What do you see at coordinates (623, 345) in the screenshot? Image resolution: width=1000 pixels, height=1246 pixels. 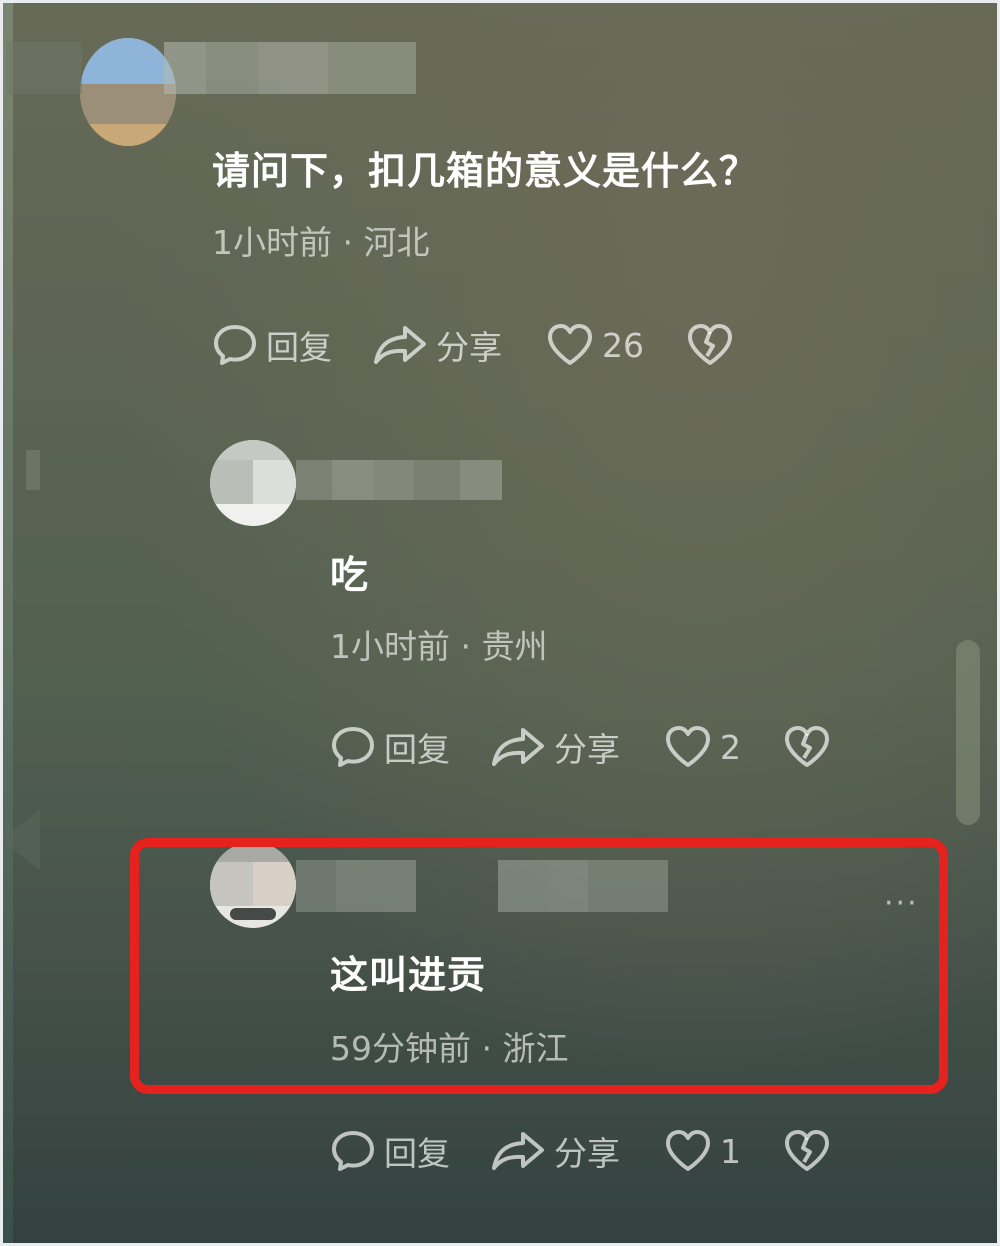 I see `like-count: 26` at bounding box center [623, 345].